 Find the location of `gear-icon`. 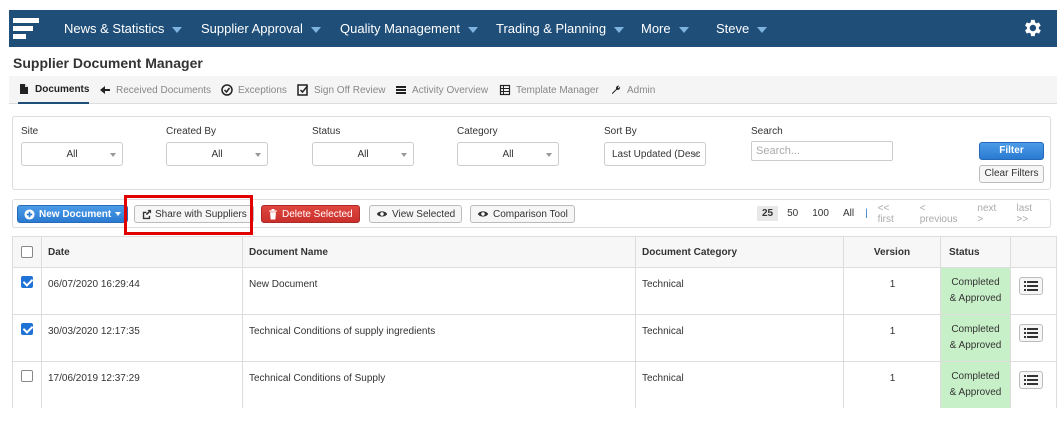

gear-icon is located at coordinates (1032, 28).